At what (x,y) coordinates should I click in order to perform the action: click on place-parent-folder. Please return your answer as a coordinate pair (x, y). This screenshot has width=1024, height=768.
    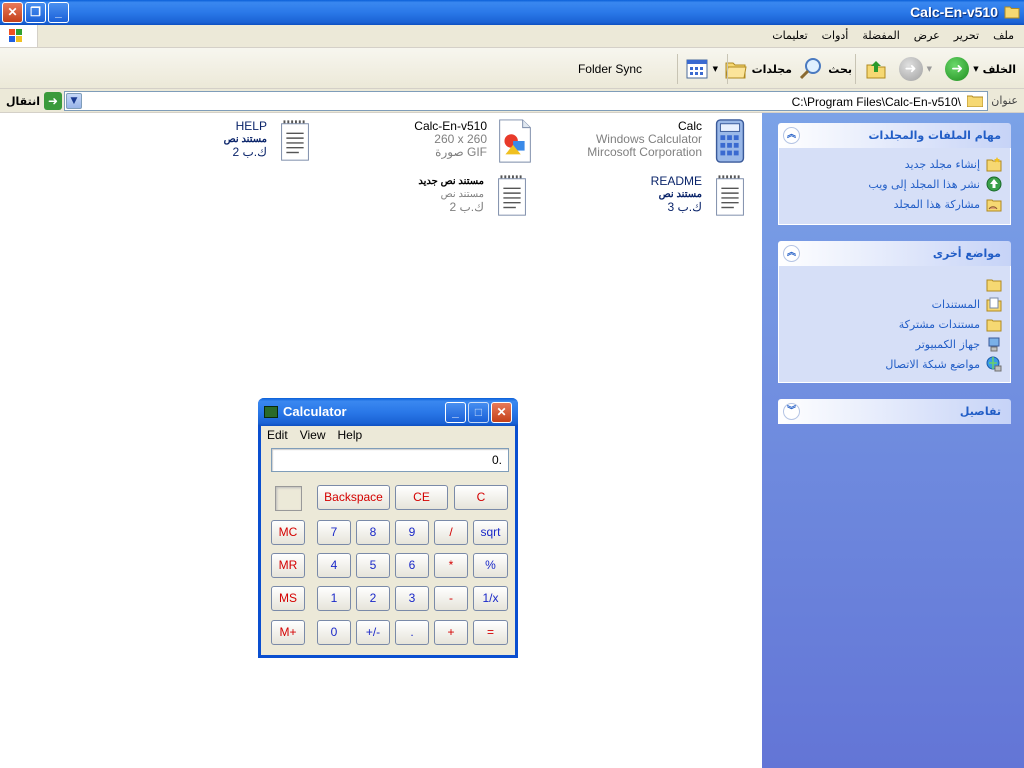
    Looking at the image, I should click on (894, 284).